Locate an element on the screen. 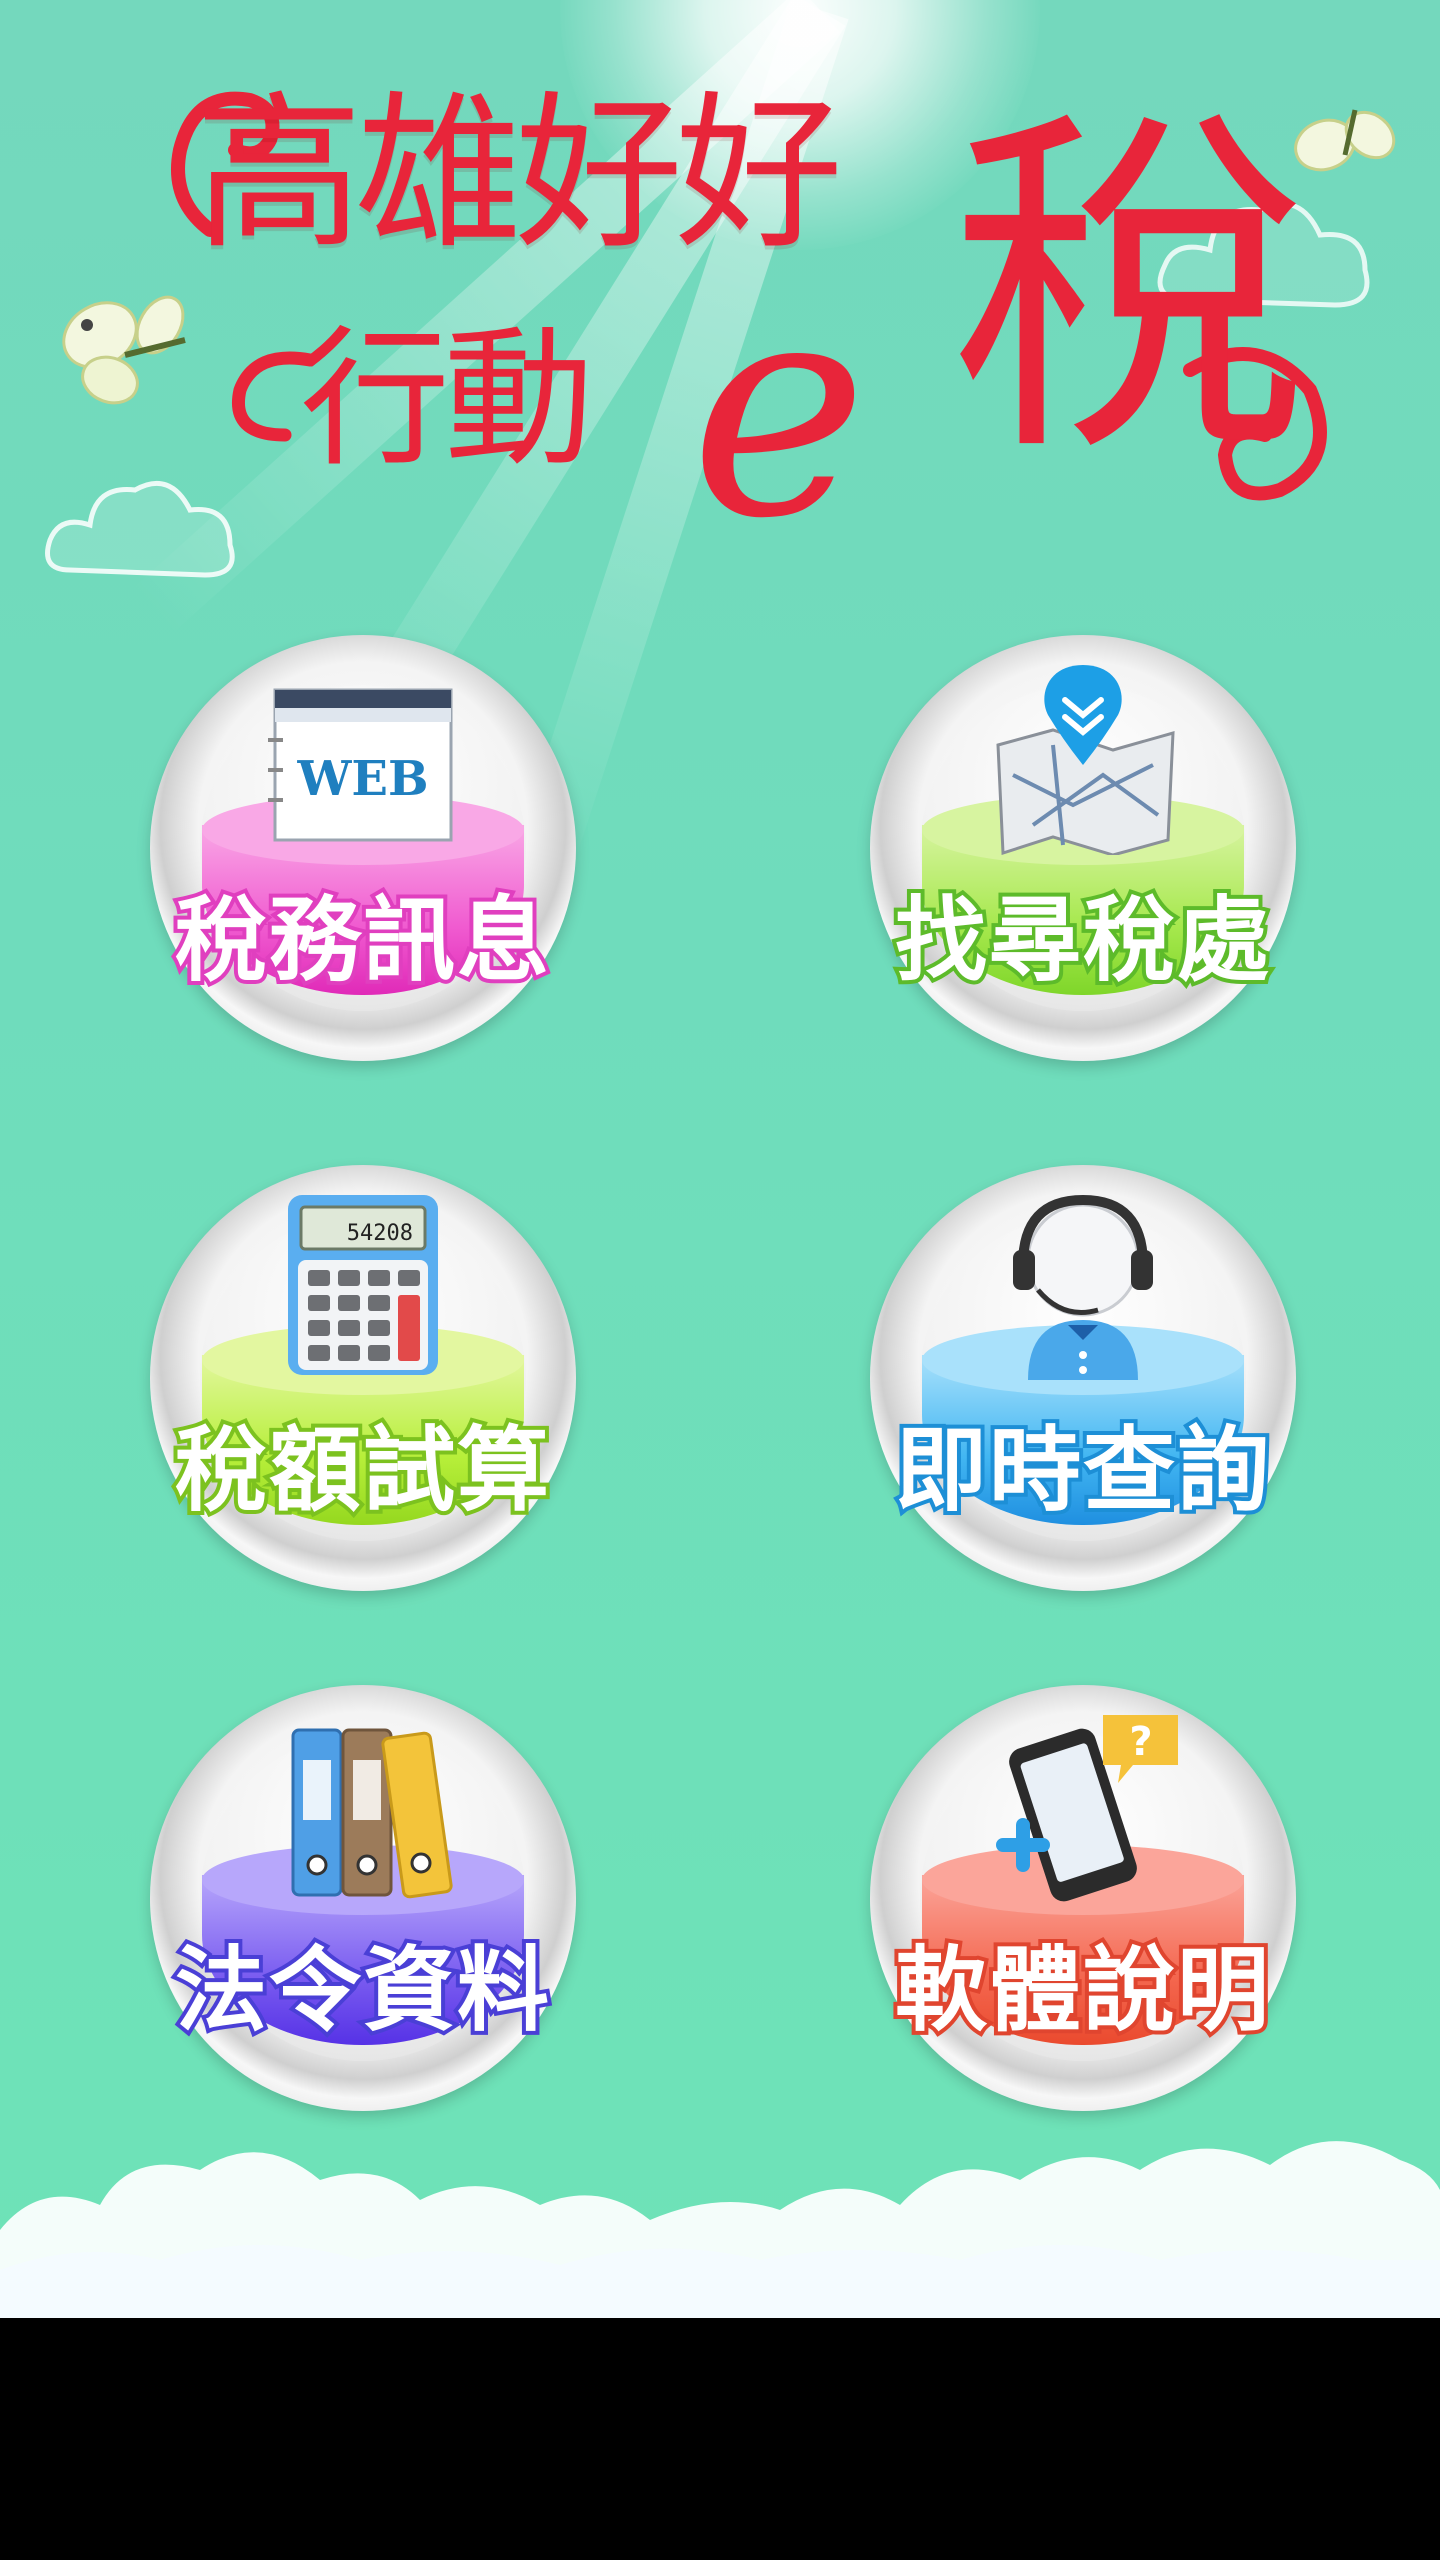 The height and width of the screenshot is (2560, 1440). menu-find-office-button: 找尋稅處 is located at coordinates (1085, 850).